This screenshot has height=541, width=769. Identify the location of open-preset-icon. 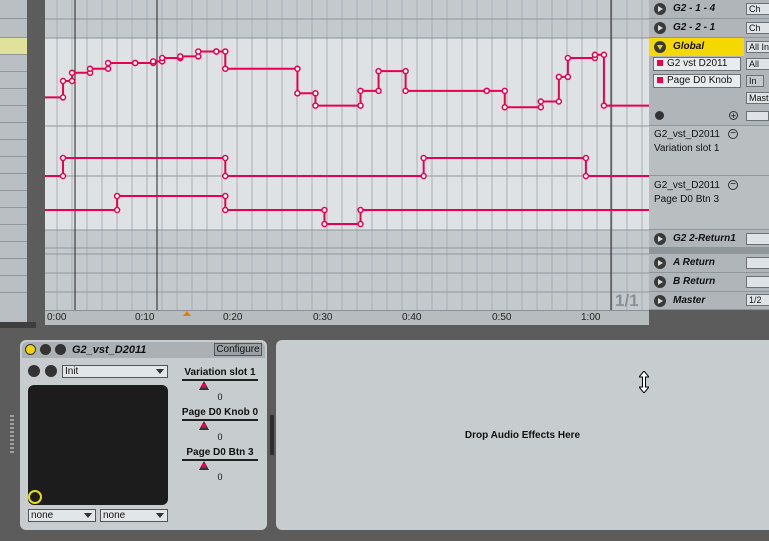
(34, 371).